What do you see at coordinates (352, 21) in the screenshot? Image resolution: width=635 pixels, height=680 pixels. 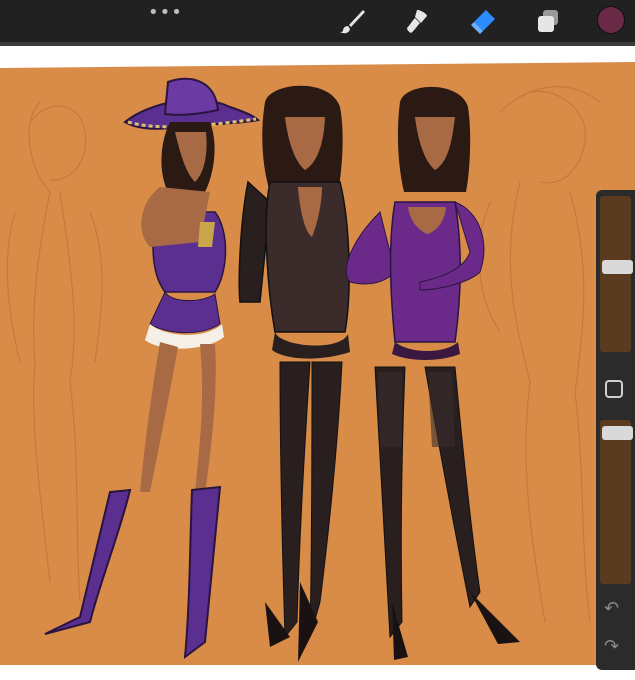 I see `brush-tool-icon` at bounding box center [352, 21].